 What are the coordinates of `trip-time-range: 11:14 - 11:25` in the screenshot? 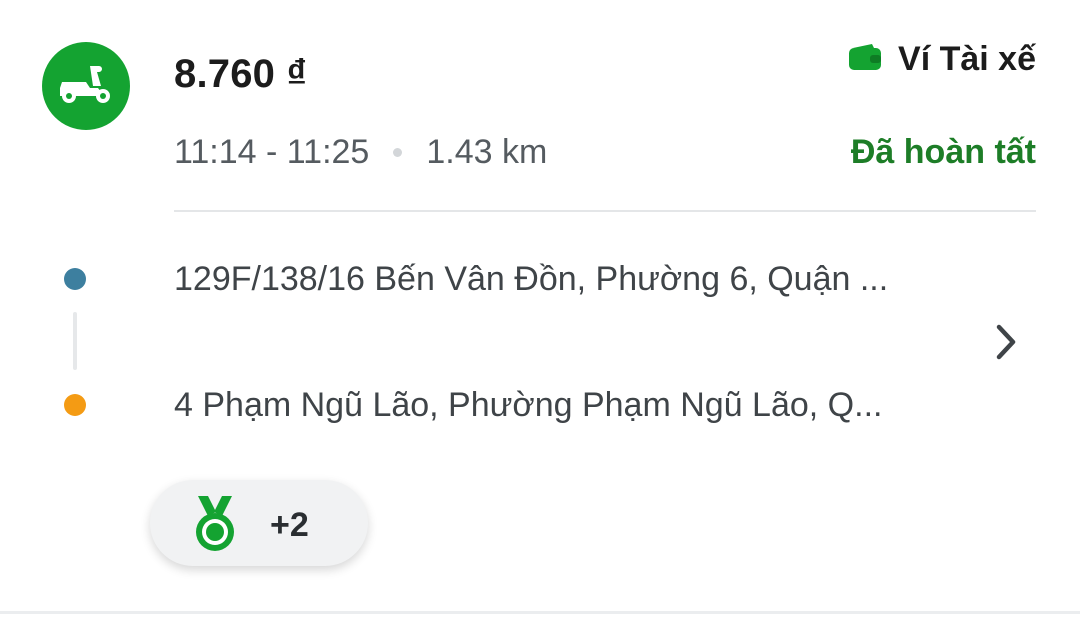 It's located at (272, 152).